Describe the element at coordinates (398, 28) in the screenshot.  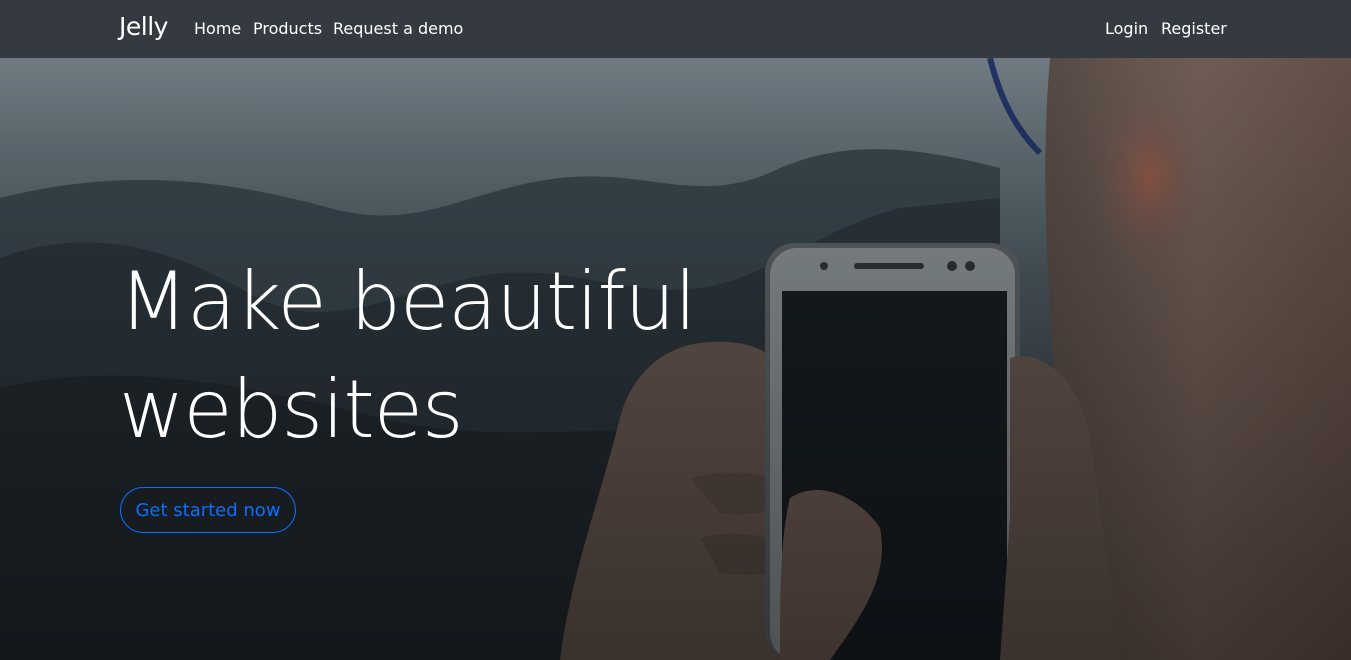
I see `nav-link-request-demo: Request a demo` at that location.